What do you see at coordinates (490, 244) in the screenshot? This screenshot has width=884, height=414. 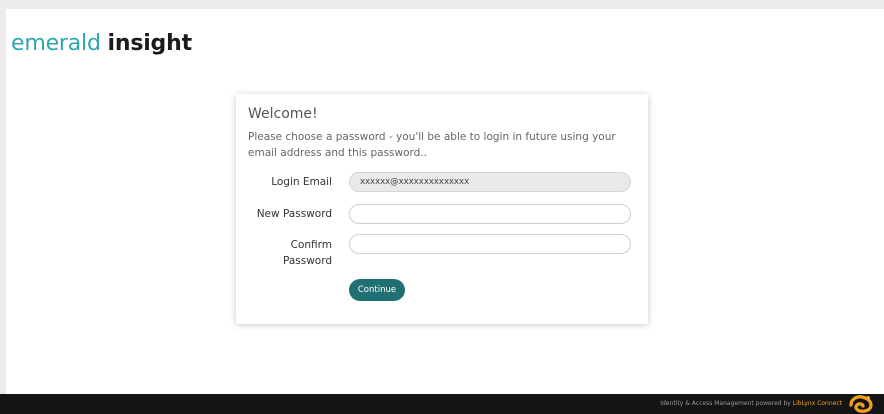 I see `confirm-password-input` at bounding box center [490, 244].